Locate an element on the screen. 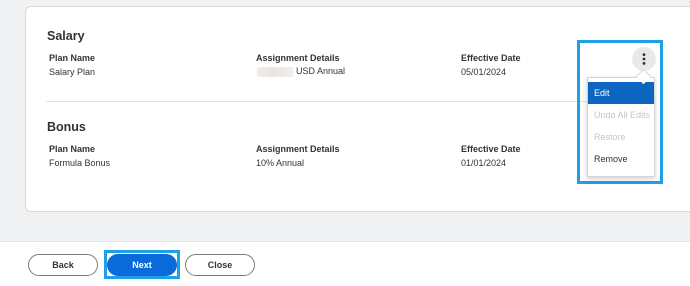  bonus-effective-date-header: Effective Date is located at coordinates (491, 149).